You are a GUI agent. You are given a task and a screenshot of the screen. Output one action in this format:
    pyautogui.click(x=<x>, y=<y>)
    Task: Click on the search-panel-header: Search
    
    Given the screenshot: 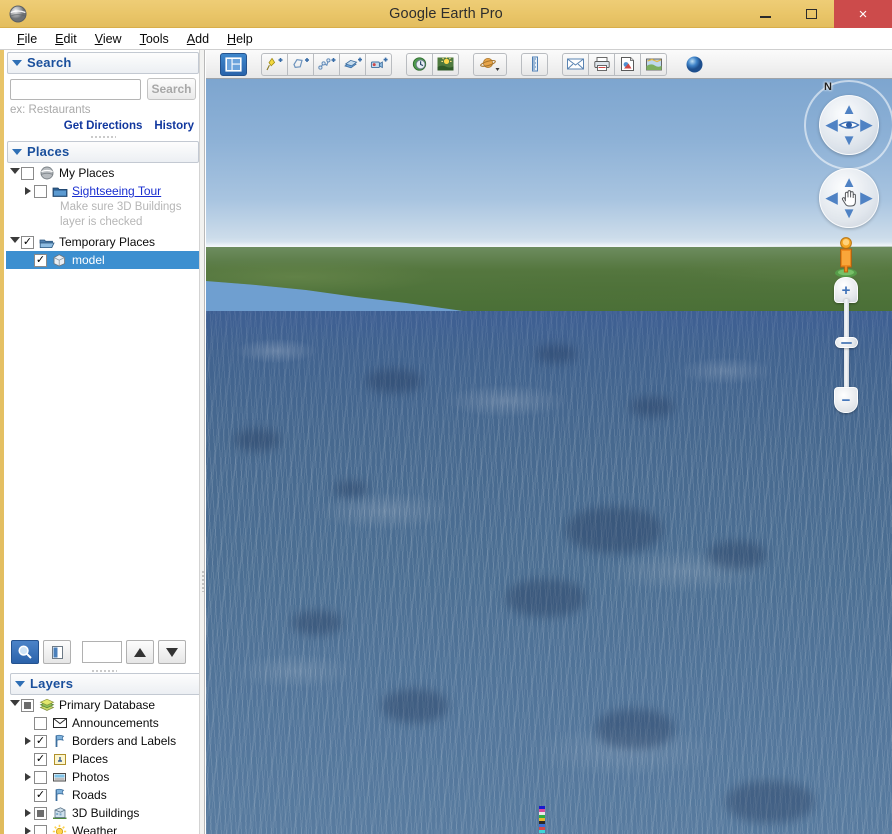 What is the action you would take?
    pyautogui.click(x=103, y=63)
    